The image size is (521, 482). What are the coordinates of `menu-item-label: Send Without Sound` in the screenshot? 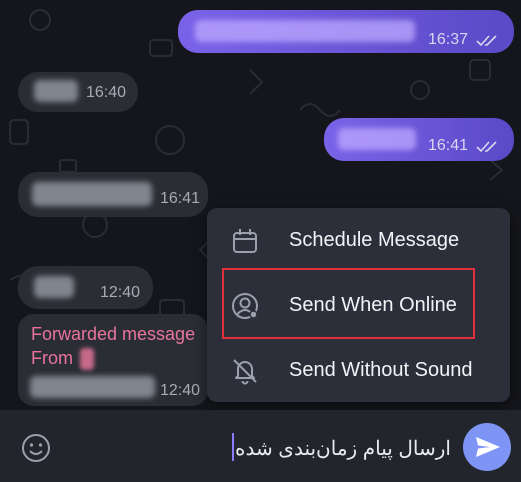 It's located at (381, 370).